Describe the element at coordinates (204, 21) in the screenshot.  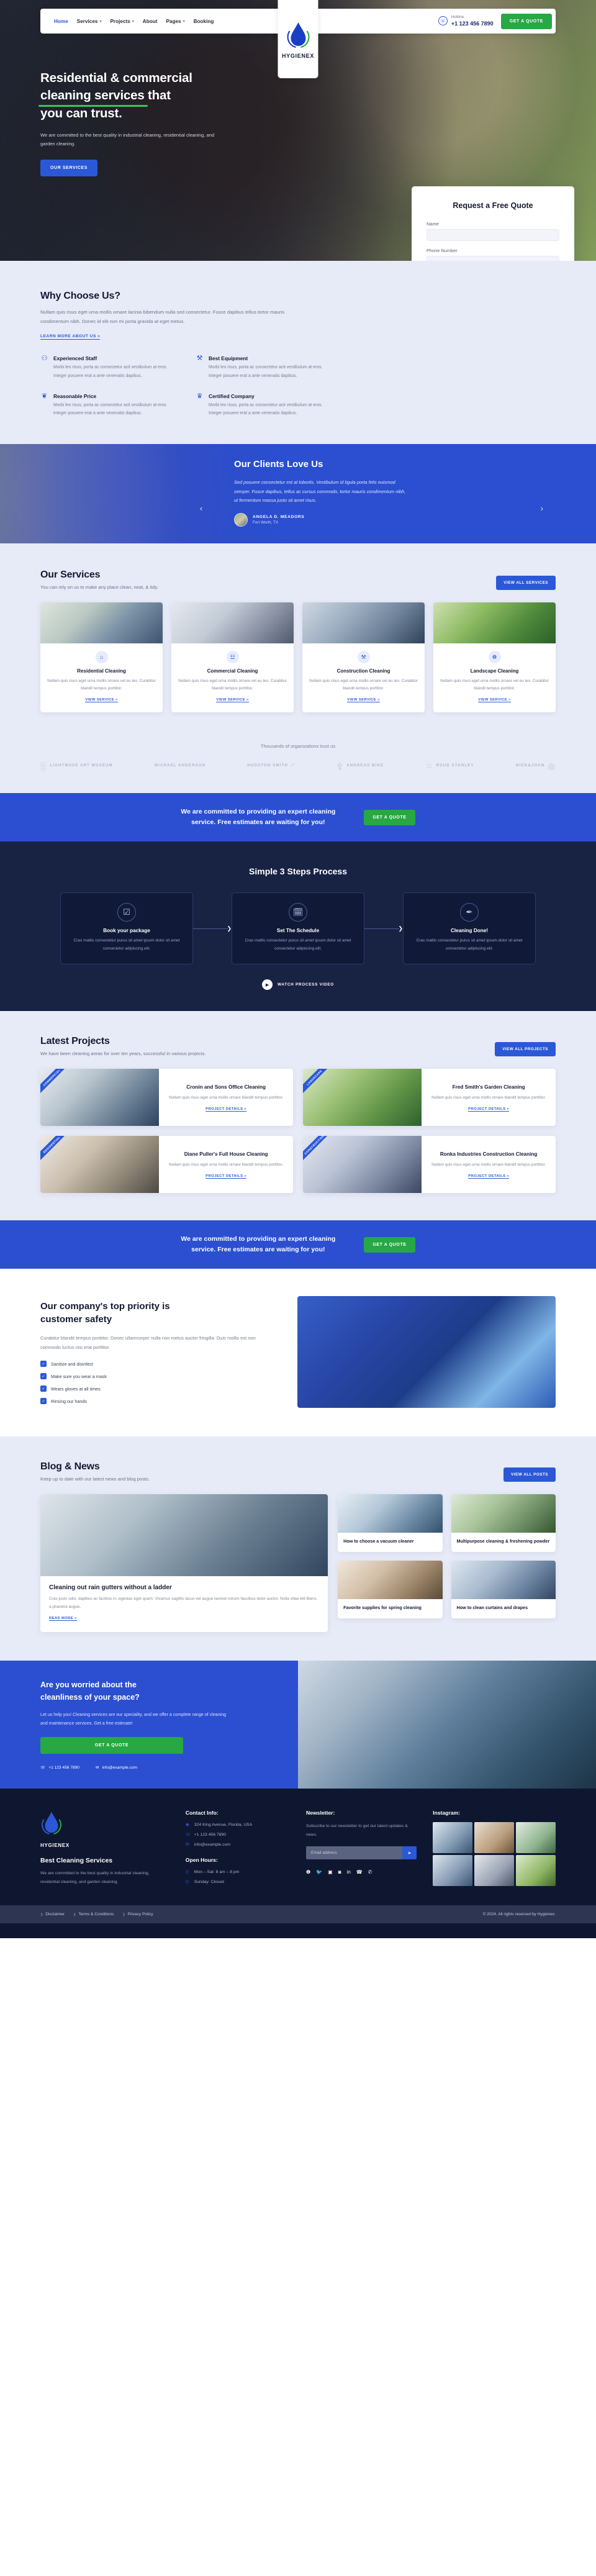
I see `nav-item-booking: Booking` at that location.